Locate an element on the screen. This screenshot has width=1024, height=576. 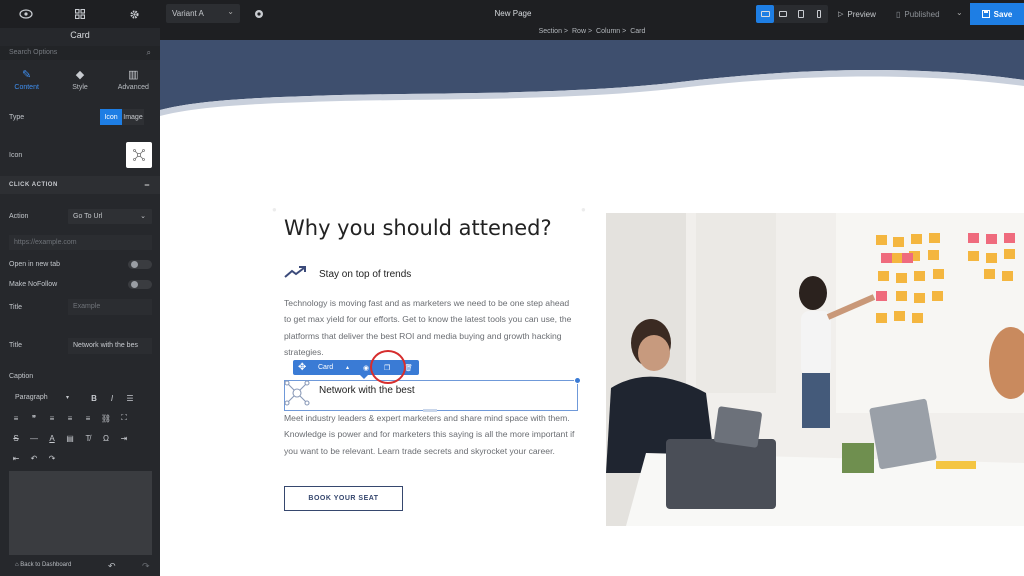
eye-icon is located at coordinates (26, 14).